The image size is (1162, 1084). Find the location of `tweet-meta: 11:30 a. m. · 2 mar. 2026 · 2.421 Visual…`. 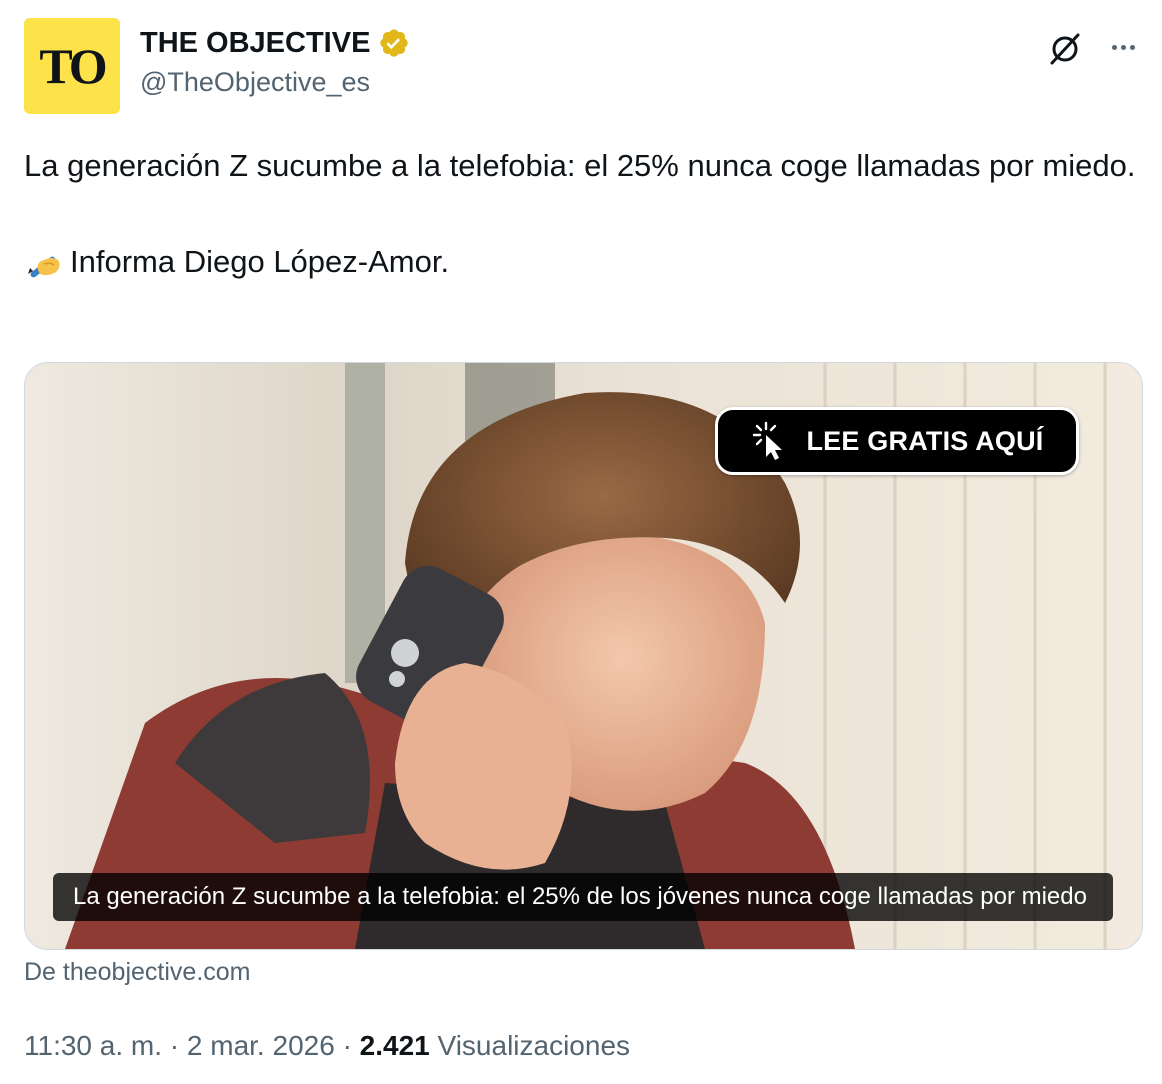

tweet-meta: 11:30 a. m. · 2 mar. 2026 · 2.421 Visual… is located at coordinates (327, 1046).